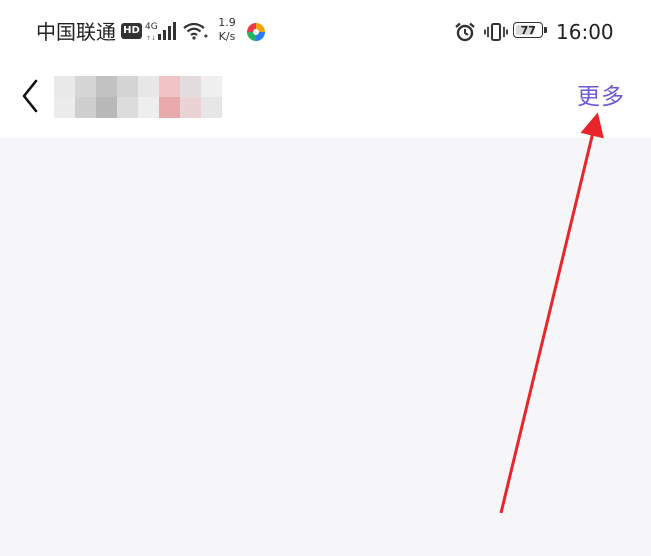  Describe the element at coordinates (496, 32) in the screenshot. I see `vibrate-icon` at that location.